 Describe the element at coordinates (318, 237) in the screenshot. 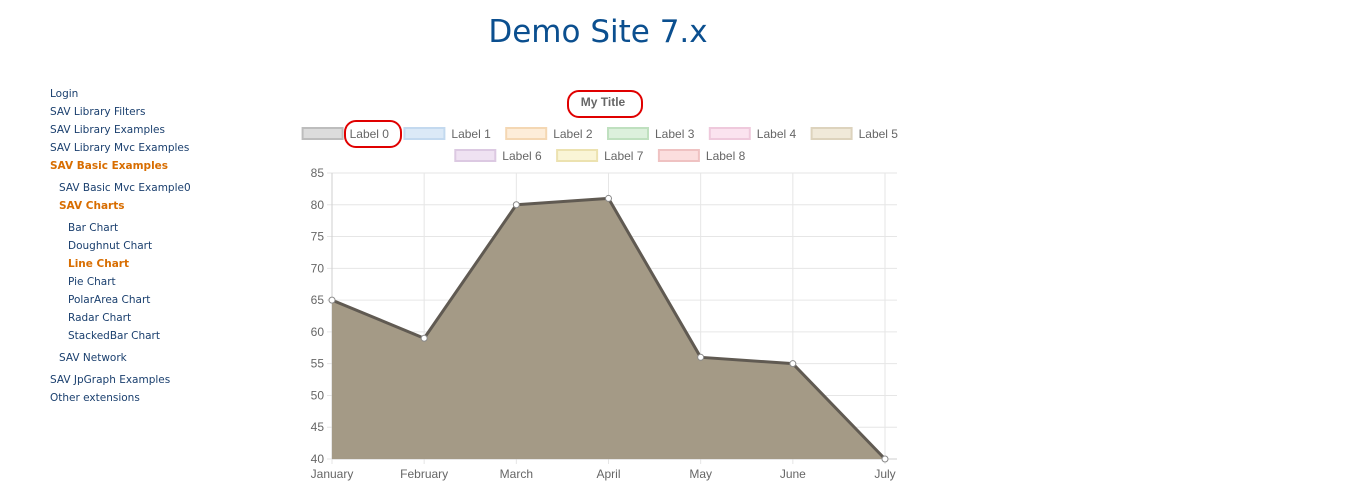

I see `y-tick-label-7: 75` at that location.